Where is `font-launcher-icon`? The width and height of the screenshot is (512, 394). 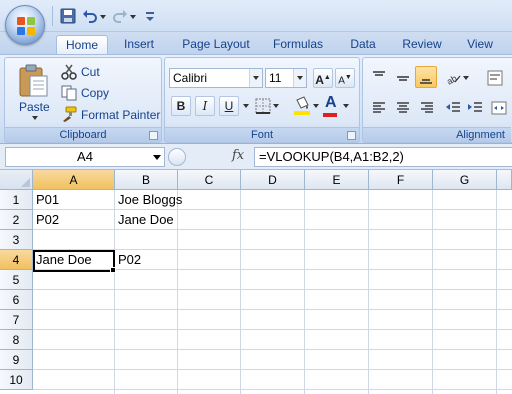
font-launcher-icon is located at coordinates (351, 135).